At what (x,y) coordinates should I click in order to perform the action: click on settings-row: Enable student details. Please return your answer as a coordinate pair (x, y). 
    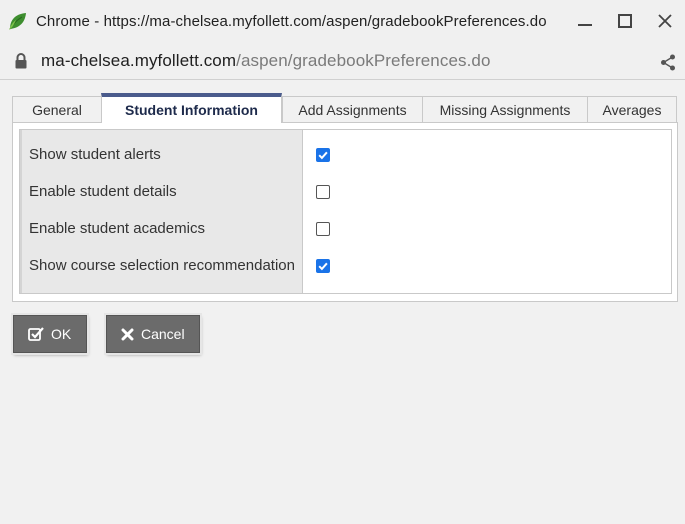
    Looking at the image, I should click on (162, 191).